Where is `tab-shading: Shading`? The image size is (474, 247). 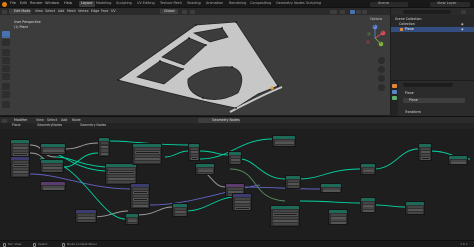 tab-shading: Shading is located at coordinates (194, 3).